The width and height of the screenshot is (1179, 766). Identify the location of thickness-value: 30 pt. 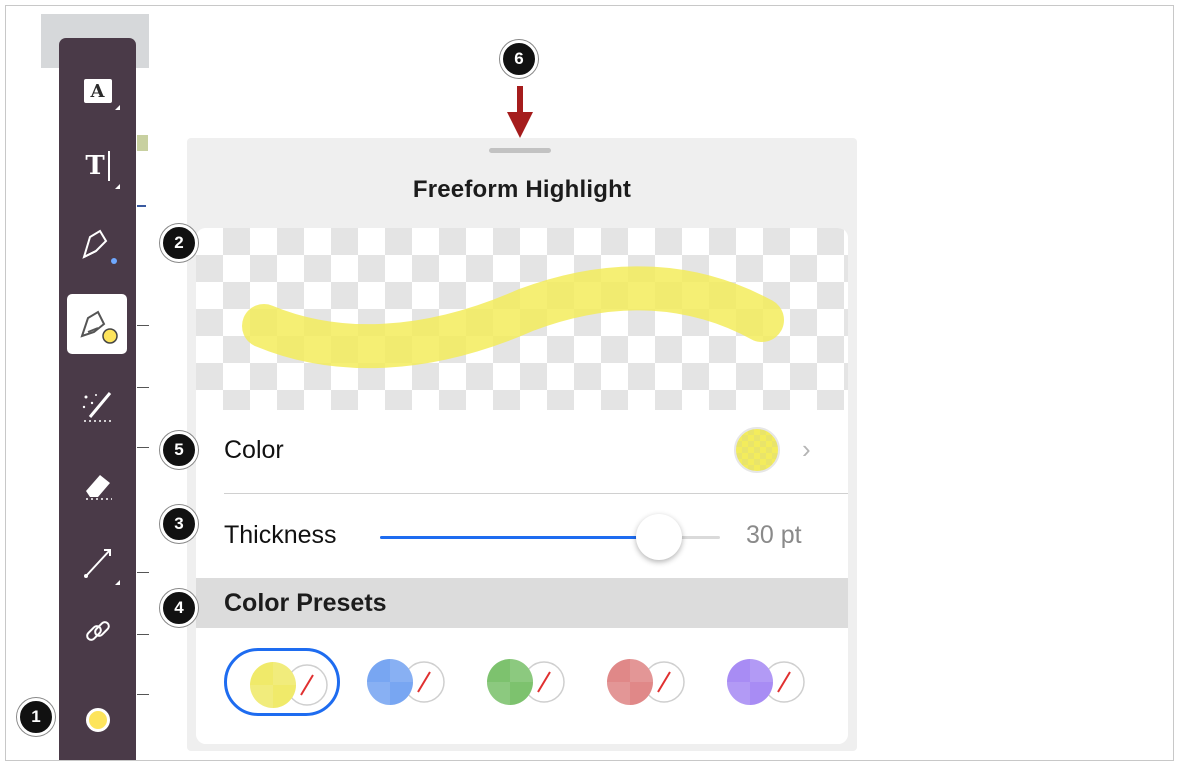
(774, 535).